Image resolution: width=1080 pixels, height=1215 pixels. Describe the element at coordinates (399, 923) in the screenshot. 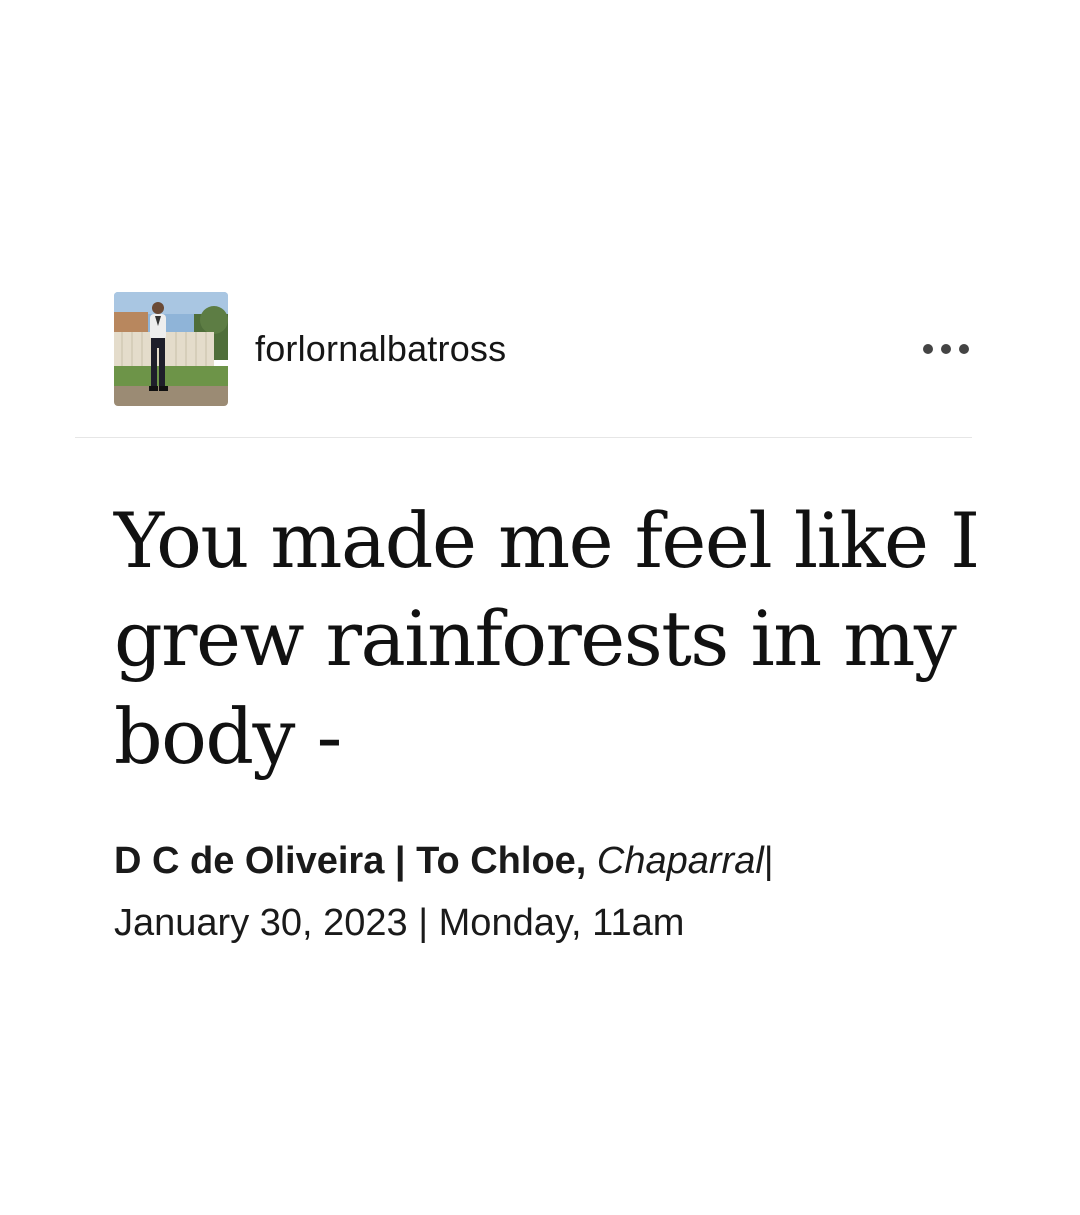

I see `post-date-time: January 30, 2023 | Monday, 11am` at that location.